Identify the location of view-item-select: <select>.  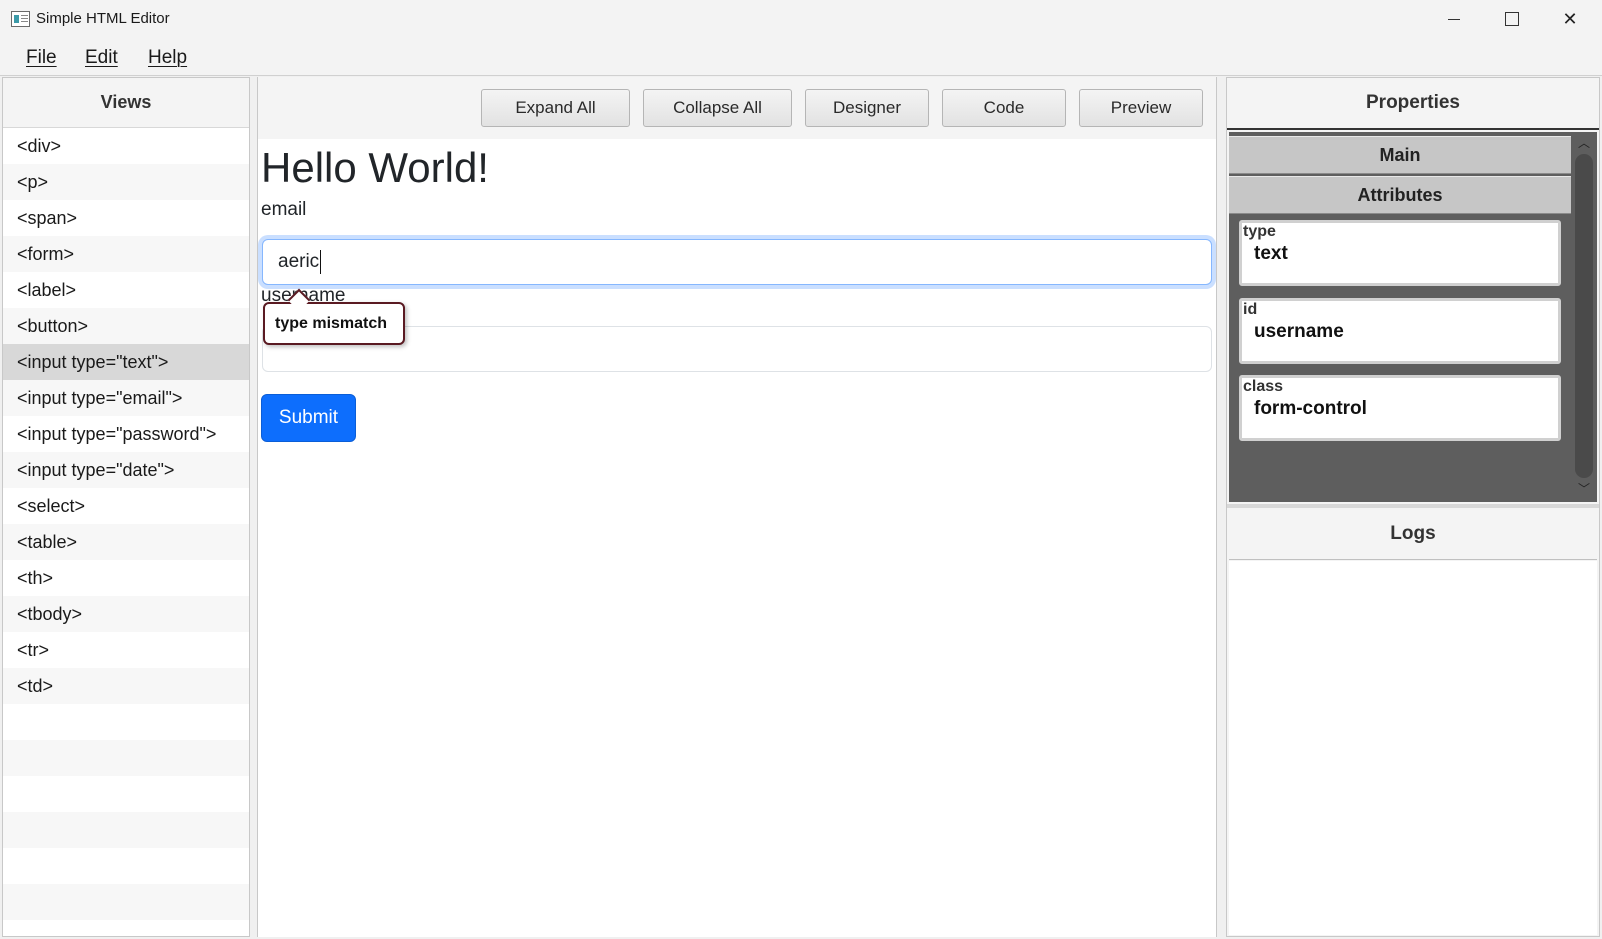
(126, 506).